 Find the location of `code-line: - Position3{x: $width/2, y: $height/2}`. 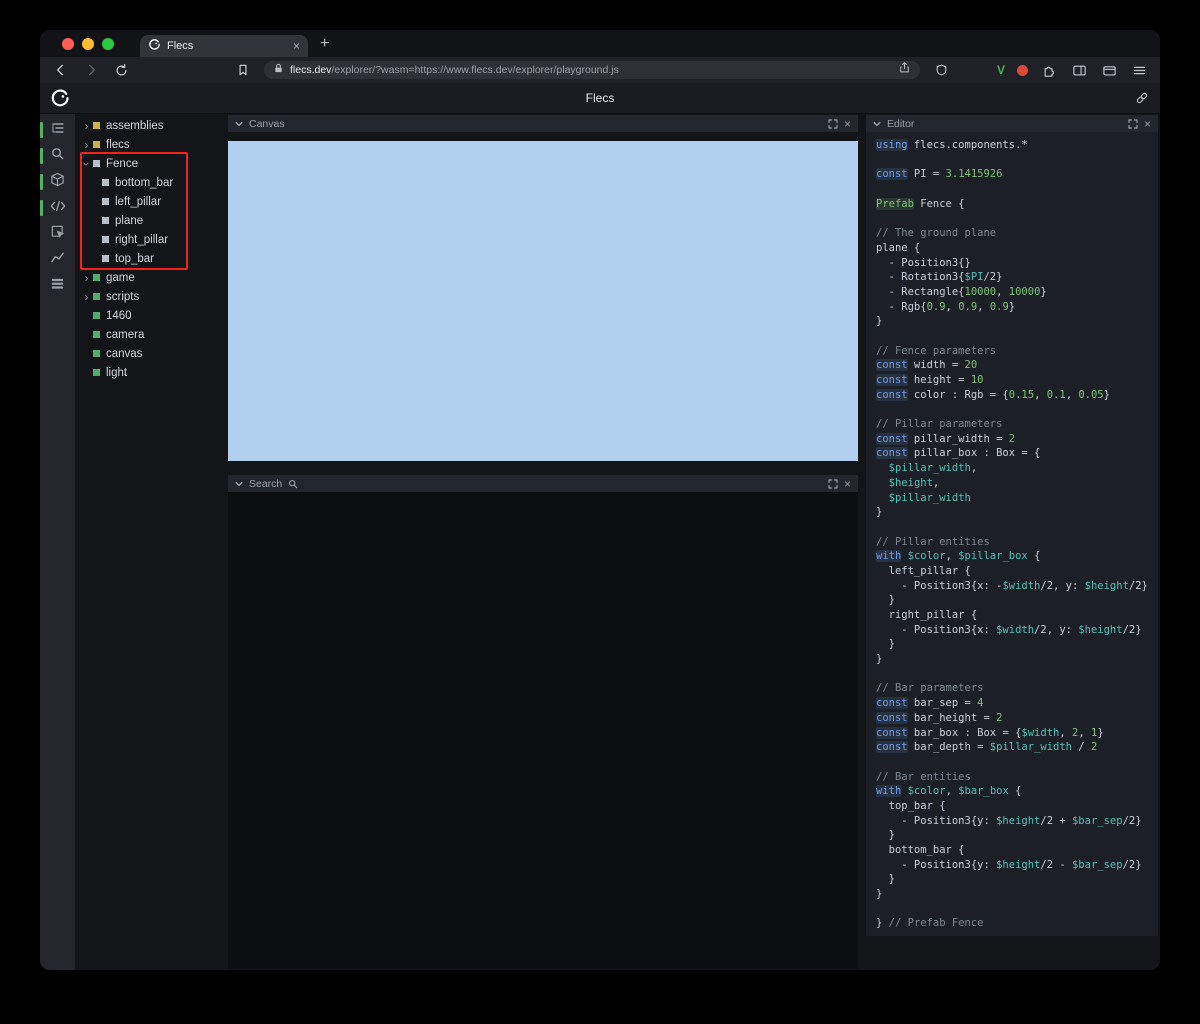

code-line: - Position3{x: $width/2, y: $height/2} is located at coordinates (1009, 629).